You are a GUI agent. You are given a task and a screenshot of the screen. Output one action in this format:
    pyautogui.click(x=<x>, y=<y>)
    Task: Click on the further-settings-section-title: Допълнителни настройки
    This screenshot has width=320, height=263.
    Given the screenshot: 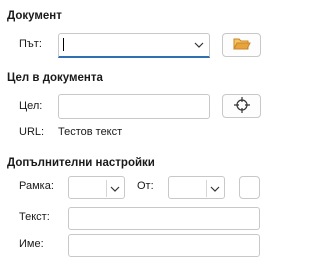 What is the action you would take?
    pyautogui.click(x=81, y=163)
    